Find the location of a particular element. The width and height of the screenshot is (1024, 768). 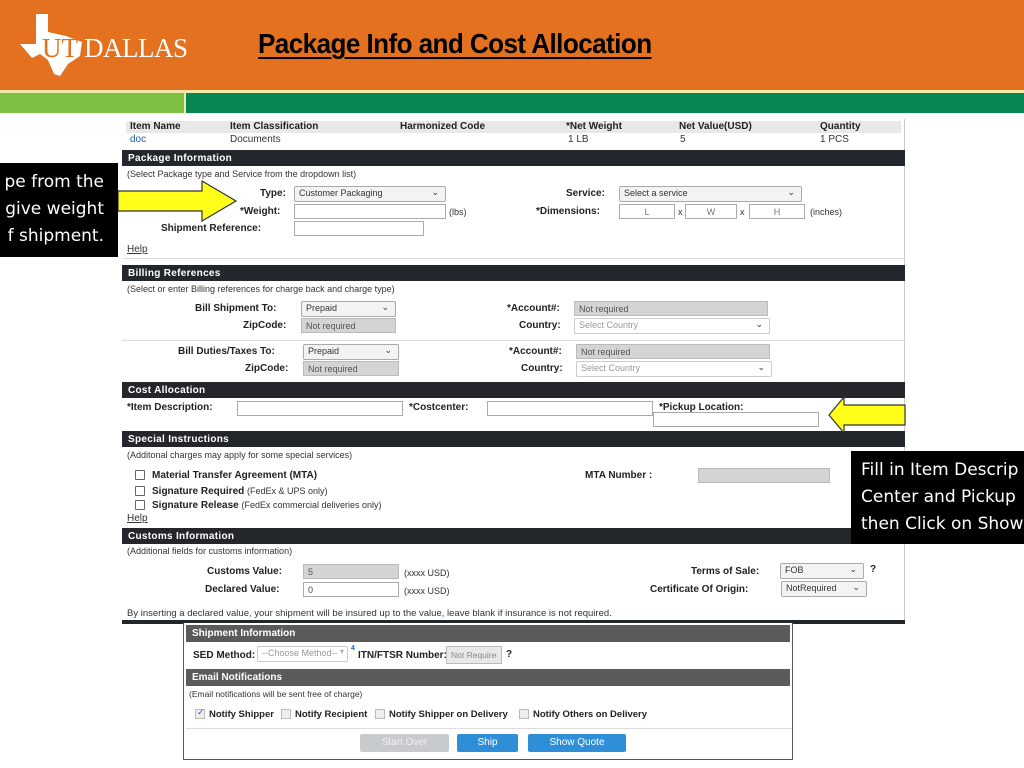

package-type-select: Customer Packaging ⌄ is located at coordinates (370, 194).